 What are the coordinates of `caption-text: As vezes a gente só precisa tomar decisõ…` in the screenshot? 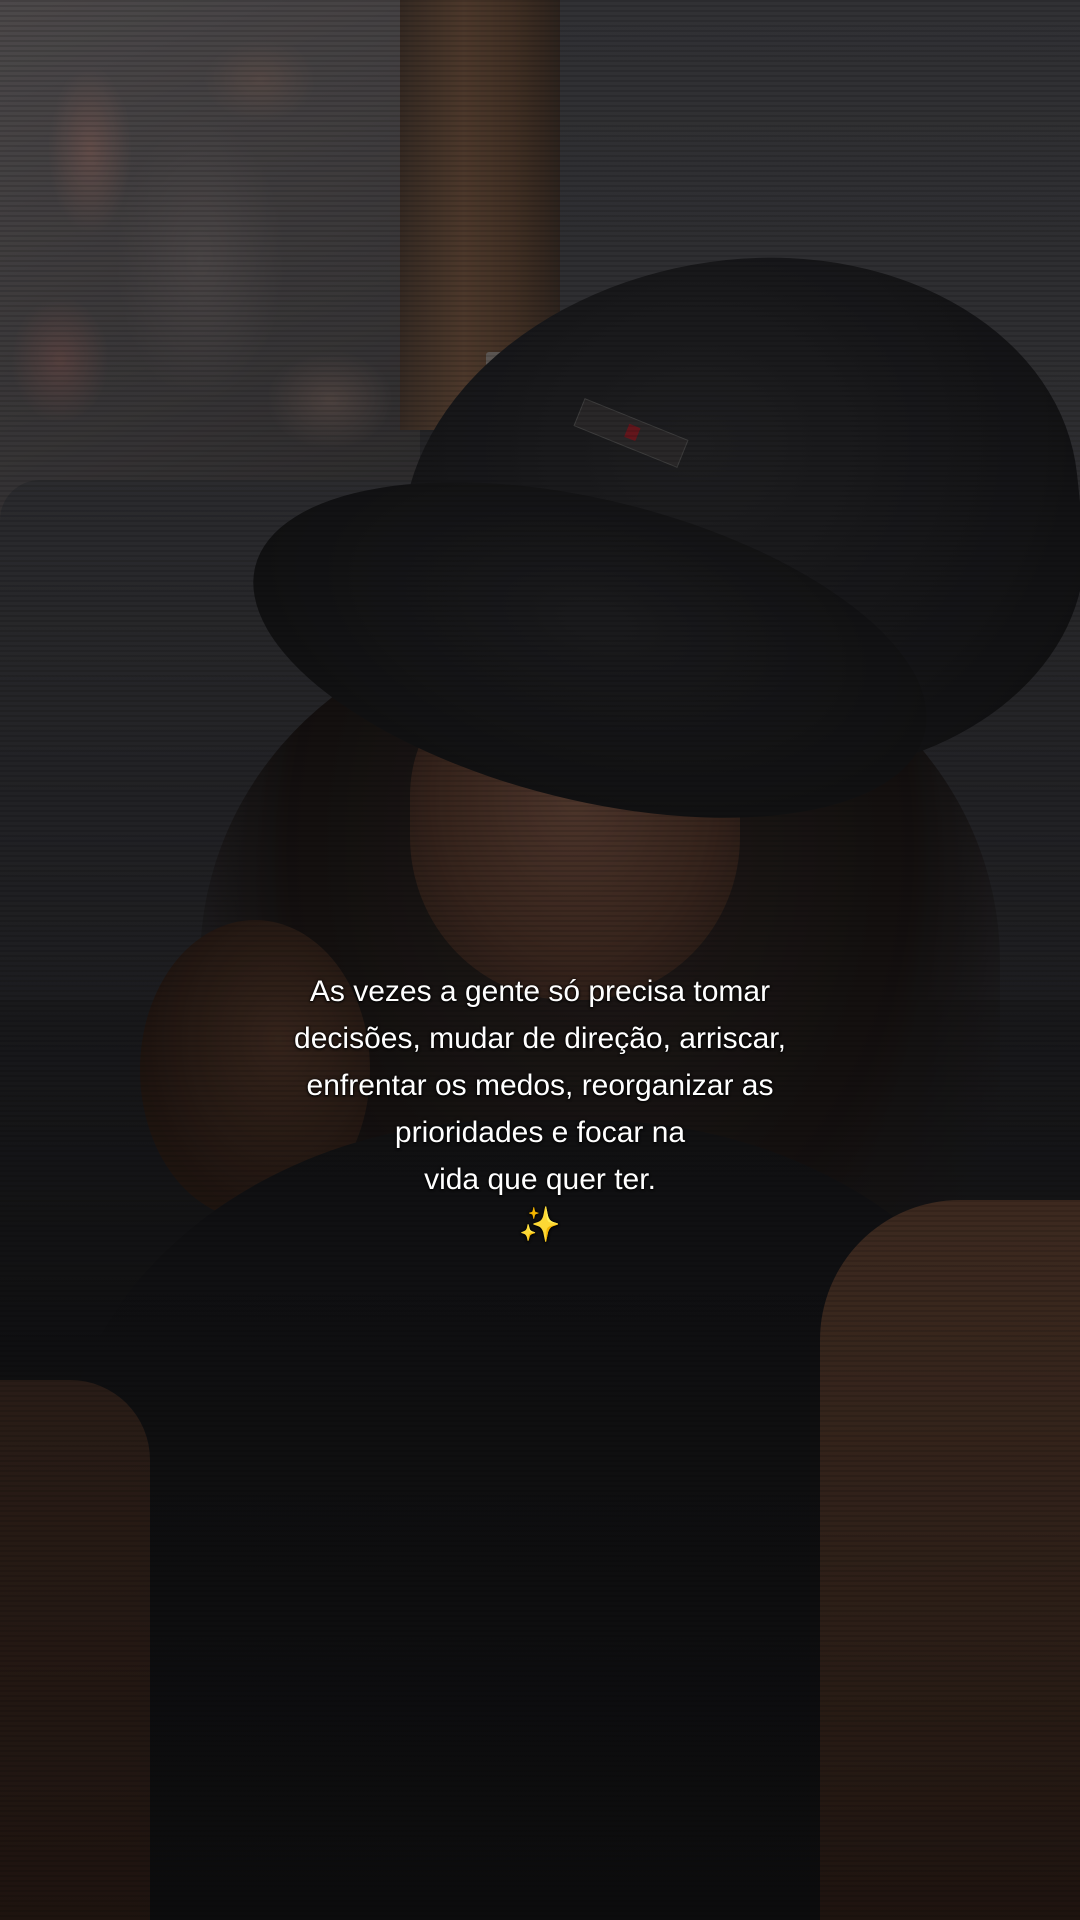 It's located at (540, 1109).